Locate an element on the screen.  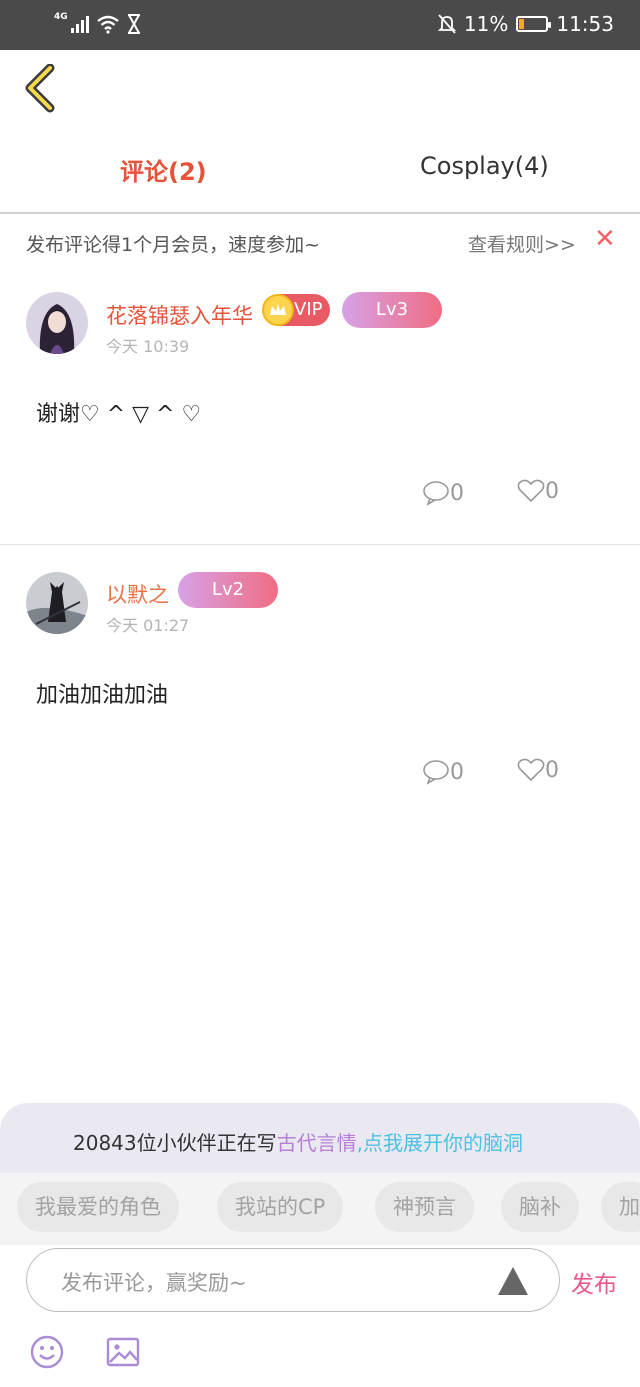
status-left-icons: 4G is located at coordinates (98, 23).